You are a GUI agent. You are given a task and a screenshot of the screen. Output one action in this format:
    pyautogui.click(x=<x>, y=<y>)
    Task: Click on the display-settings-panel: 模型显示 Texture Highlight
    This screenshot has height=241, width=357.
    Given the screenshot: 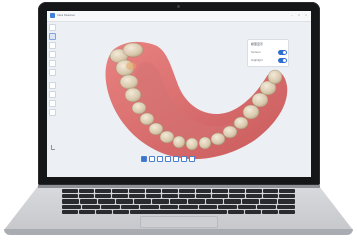 What is the action you would take?
    pyautogui.click(x=268, y=53)
    